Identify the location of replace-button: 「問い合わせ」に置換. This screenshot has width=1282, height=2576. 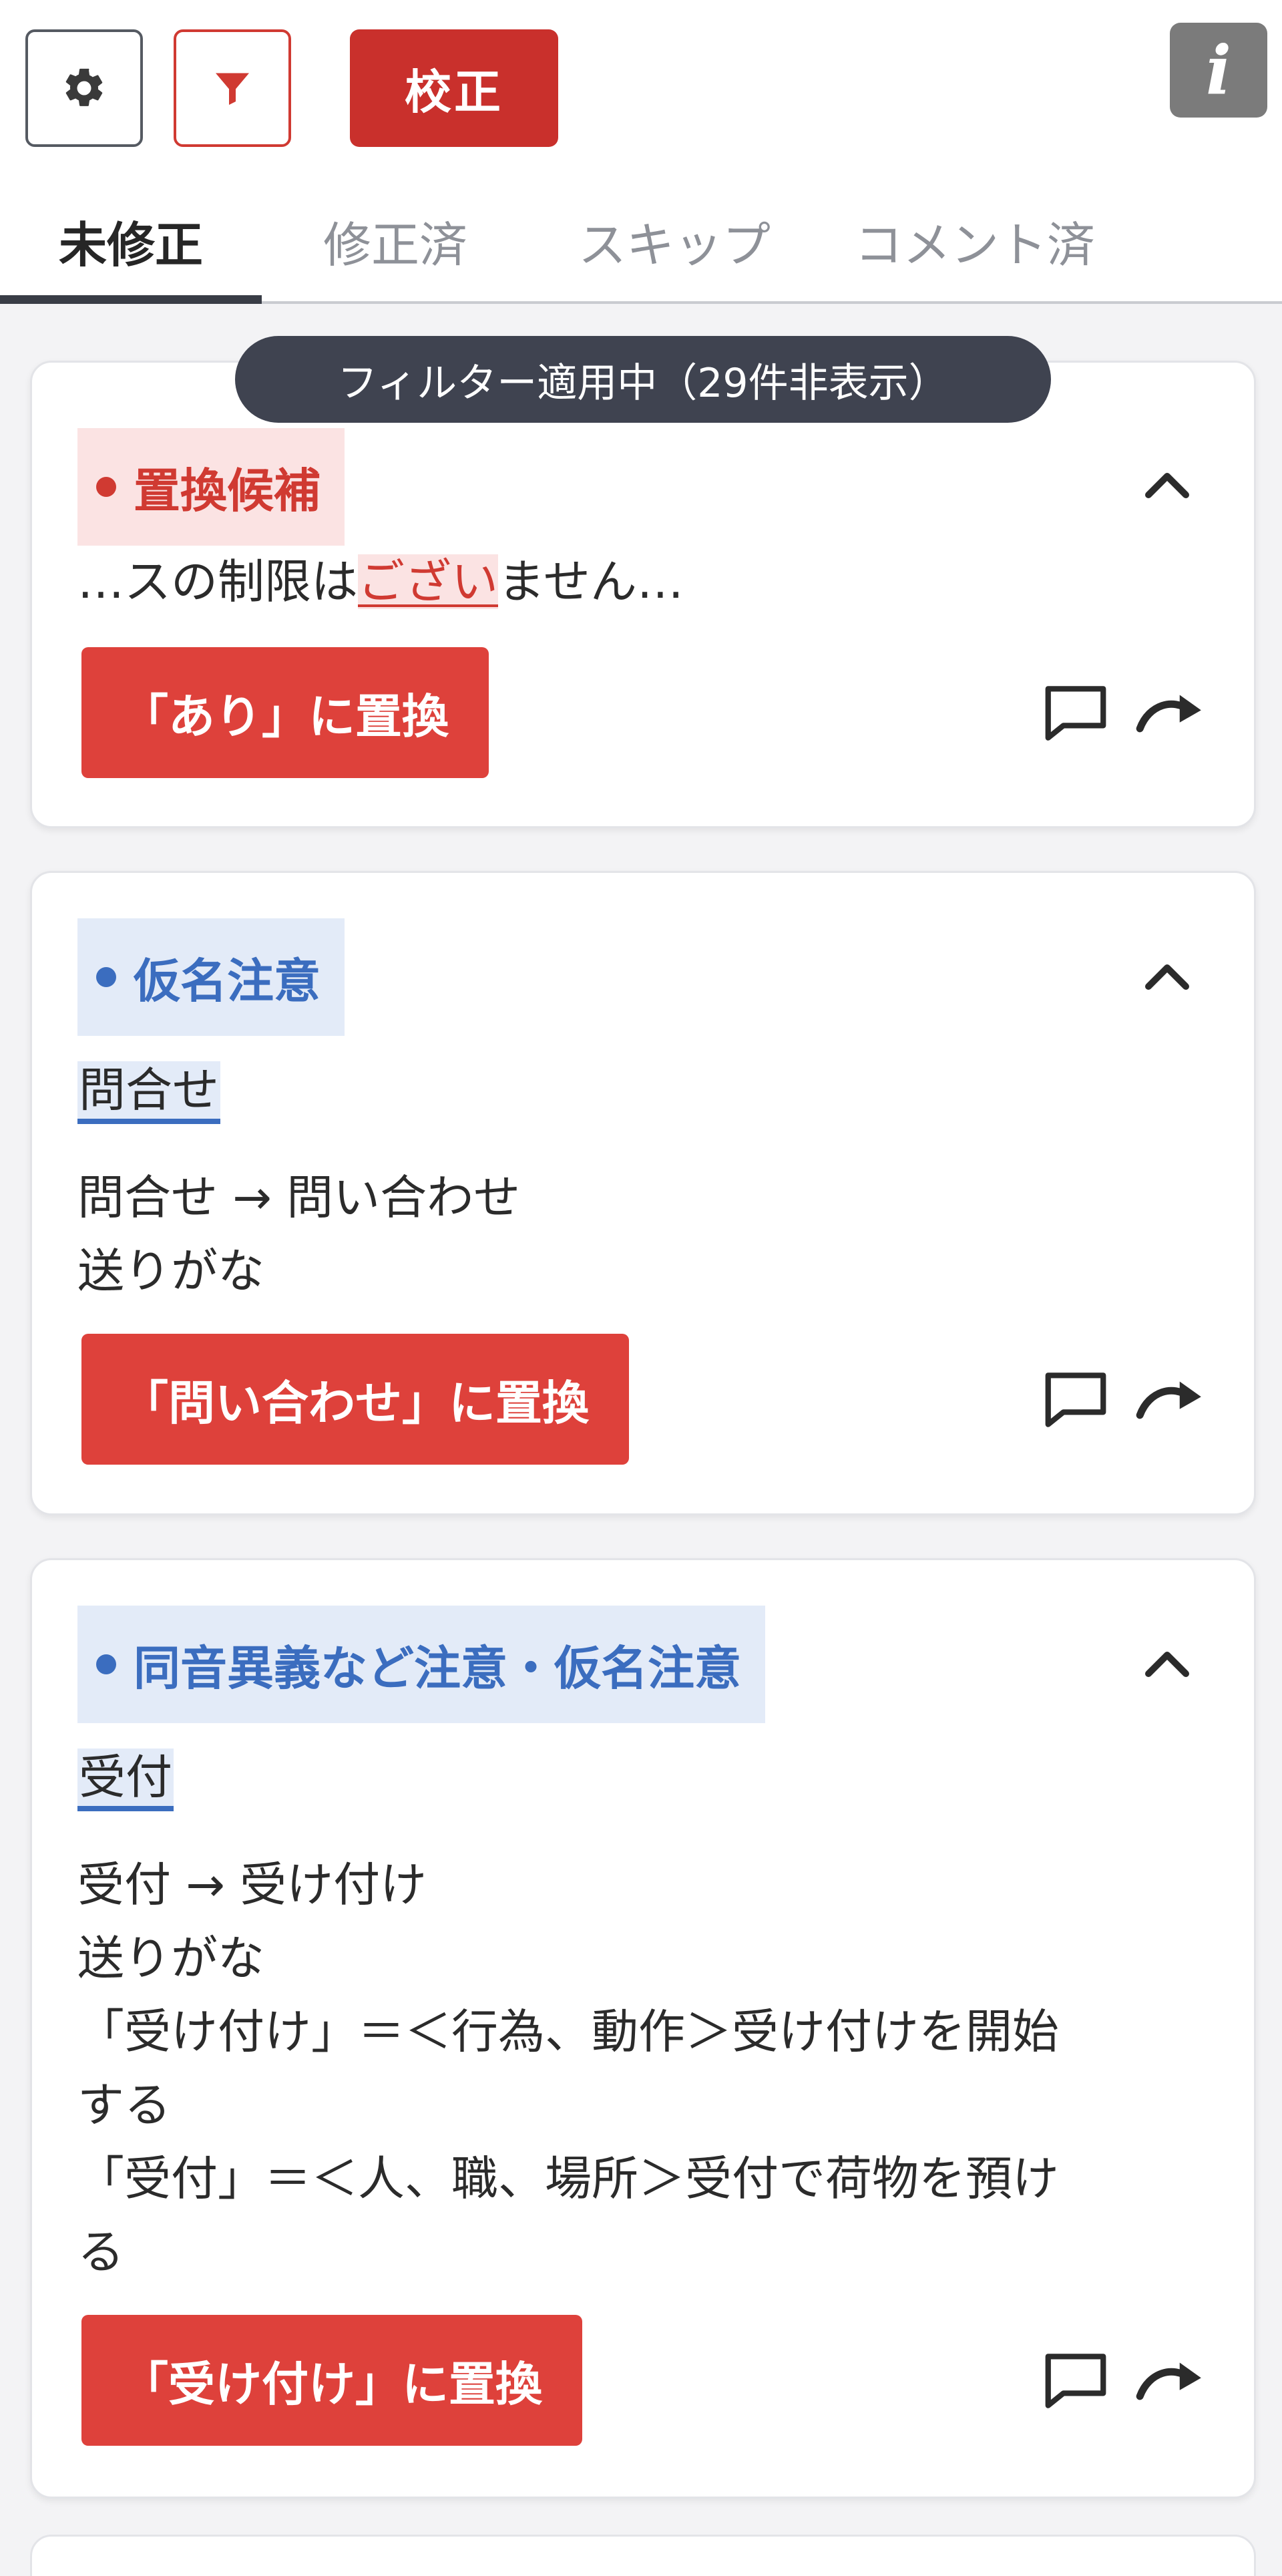
(355, 1399).